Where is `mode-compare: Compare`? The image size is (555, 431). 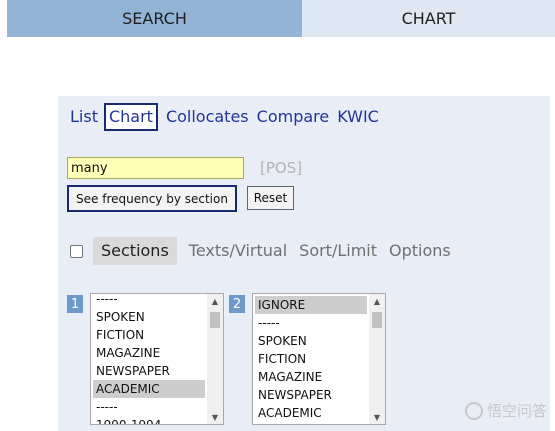 mode-compare: Compare is located at coordinates (293, 117).